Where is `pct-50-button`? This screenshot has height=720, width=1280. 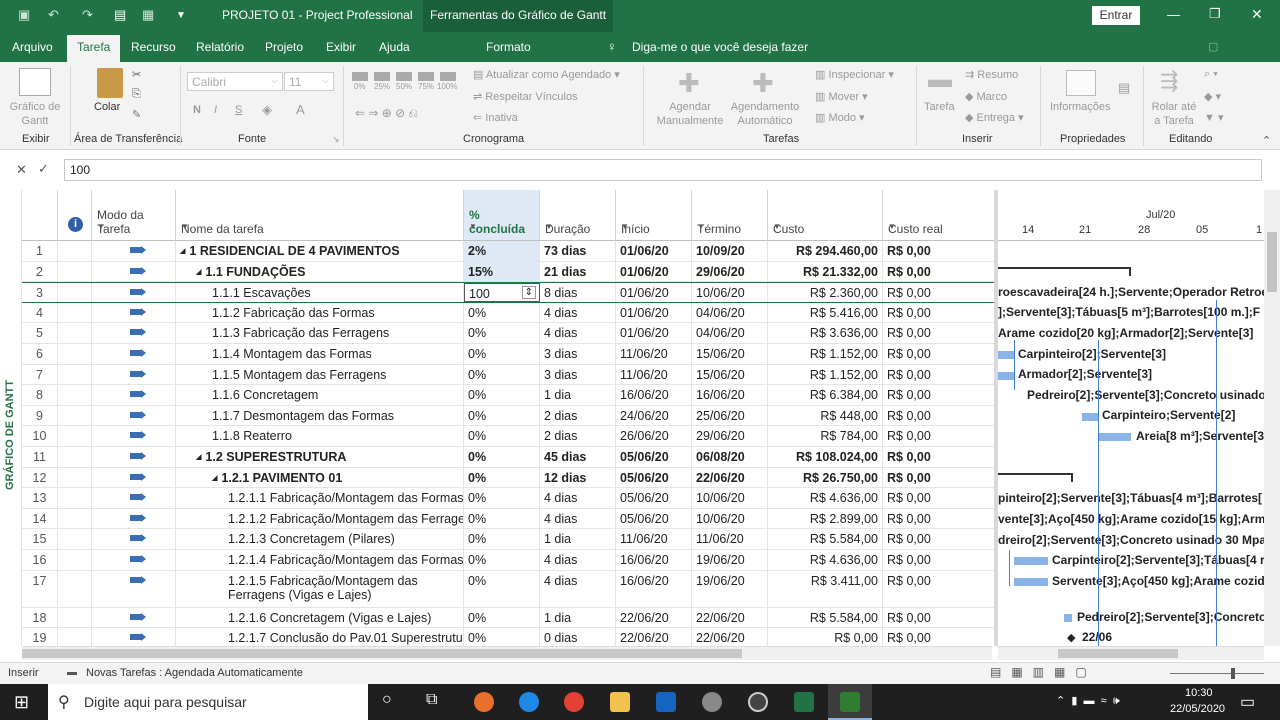
pct-50-button is located at coordinates (404, 76).